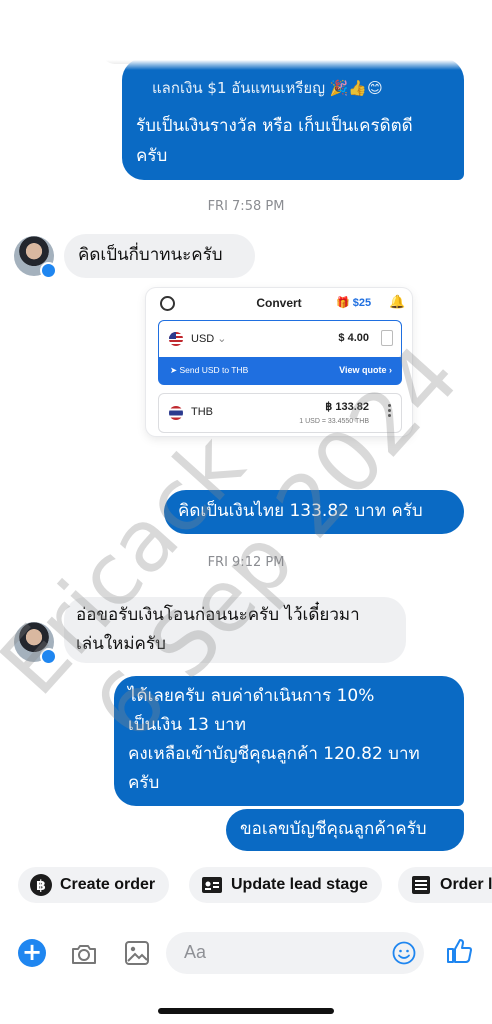 This screenshot has width=492, height=1024. I want to click on quick-reply-order: Order l, so click(445, 885).